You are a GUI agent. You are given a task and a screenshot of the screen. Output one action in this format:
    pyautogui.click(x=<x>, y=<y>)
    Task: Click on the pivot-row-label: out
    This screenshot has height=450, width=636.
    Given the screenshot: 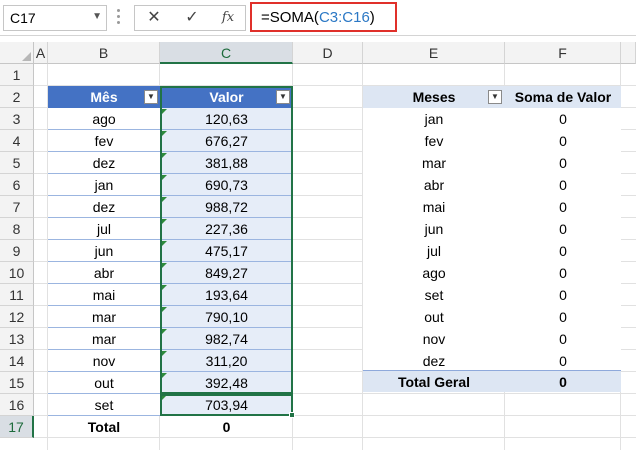 What is the action you would take?
    pyautogui.click(x=434, y=317)
    